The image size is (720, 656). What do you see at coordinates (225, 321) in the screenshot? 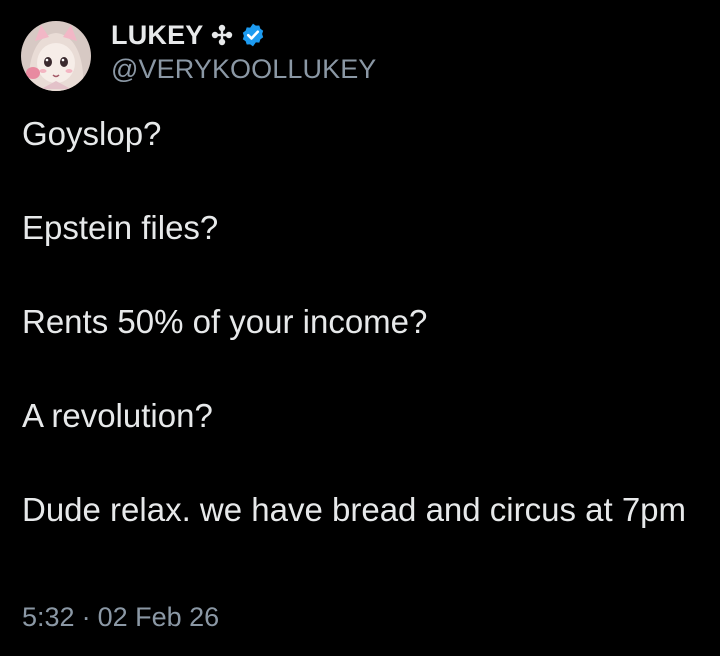
I see `tweet-paragraph: Rents 50% of your income?` at bounding box center [225, 321].